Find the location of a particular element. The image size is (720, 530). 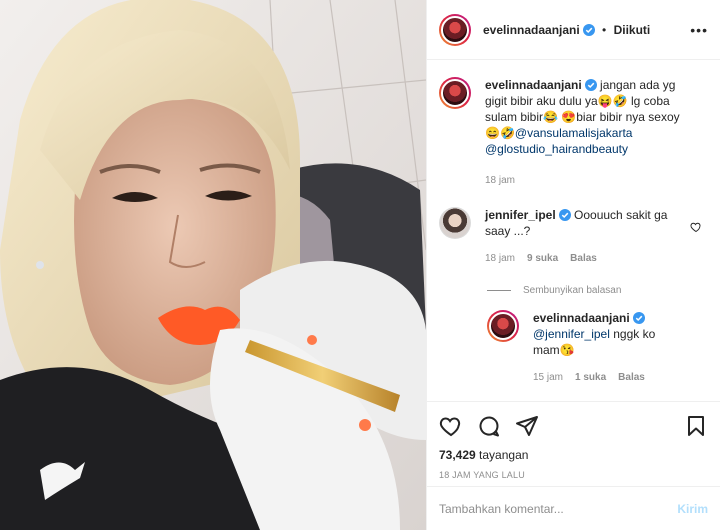

caption-mention-2: @glostudio_hairandbeauty is located at coordinates (556, 149).